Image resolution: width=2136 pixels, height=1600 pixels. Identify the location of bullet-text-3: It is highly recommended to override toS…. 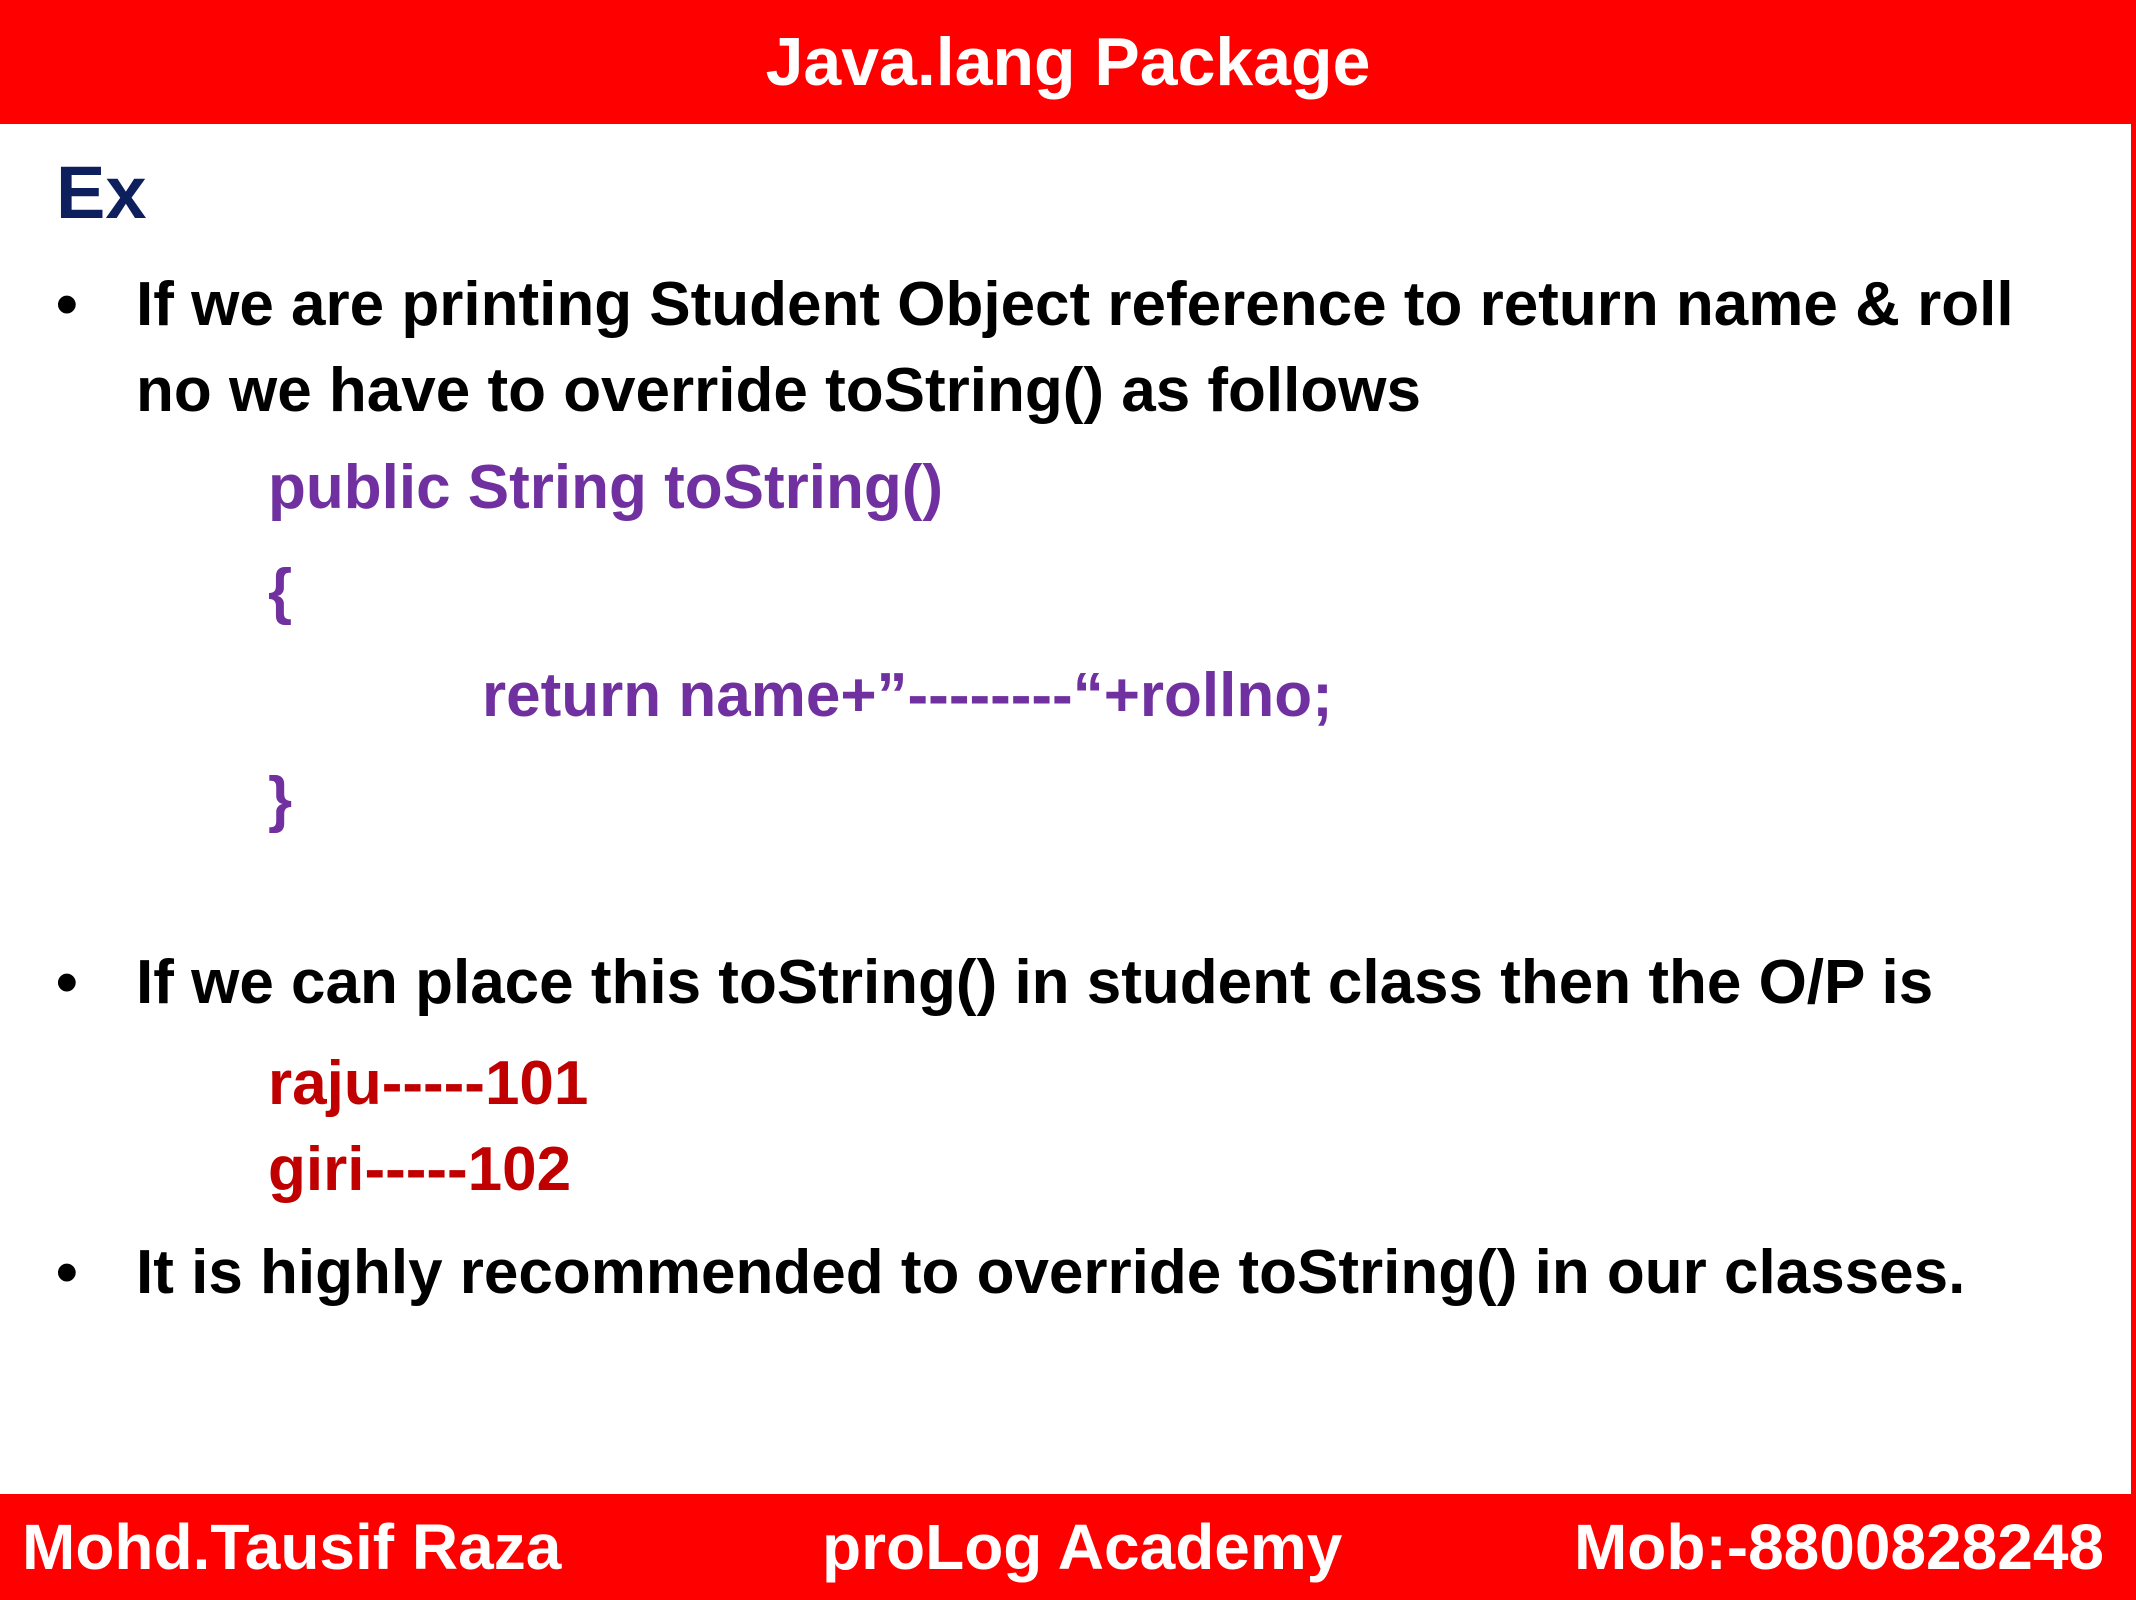
(1051, 1272).